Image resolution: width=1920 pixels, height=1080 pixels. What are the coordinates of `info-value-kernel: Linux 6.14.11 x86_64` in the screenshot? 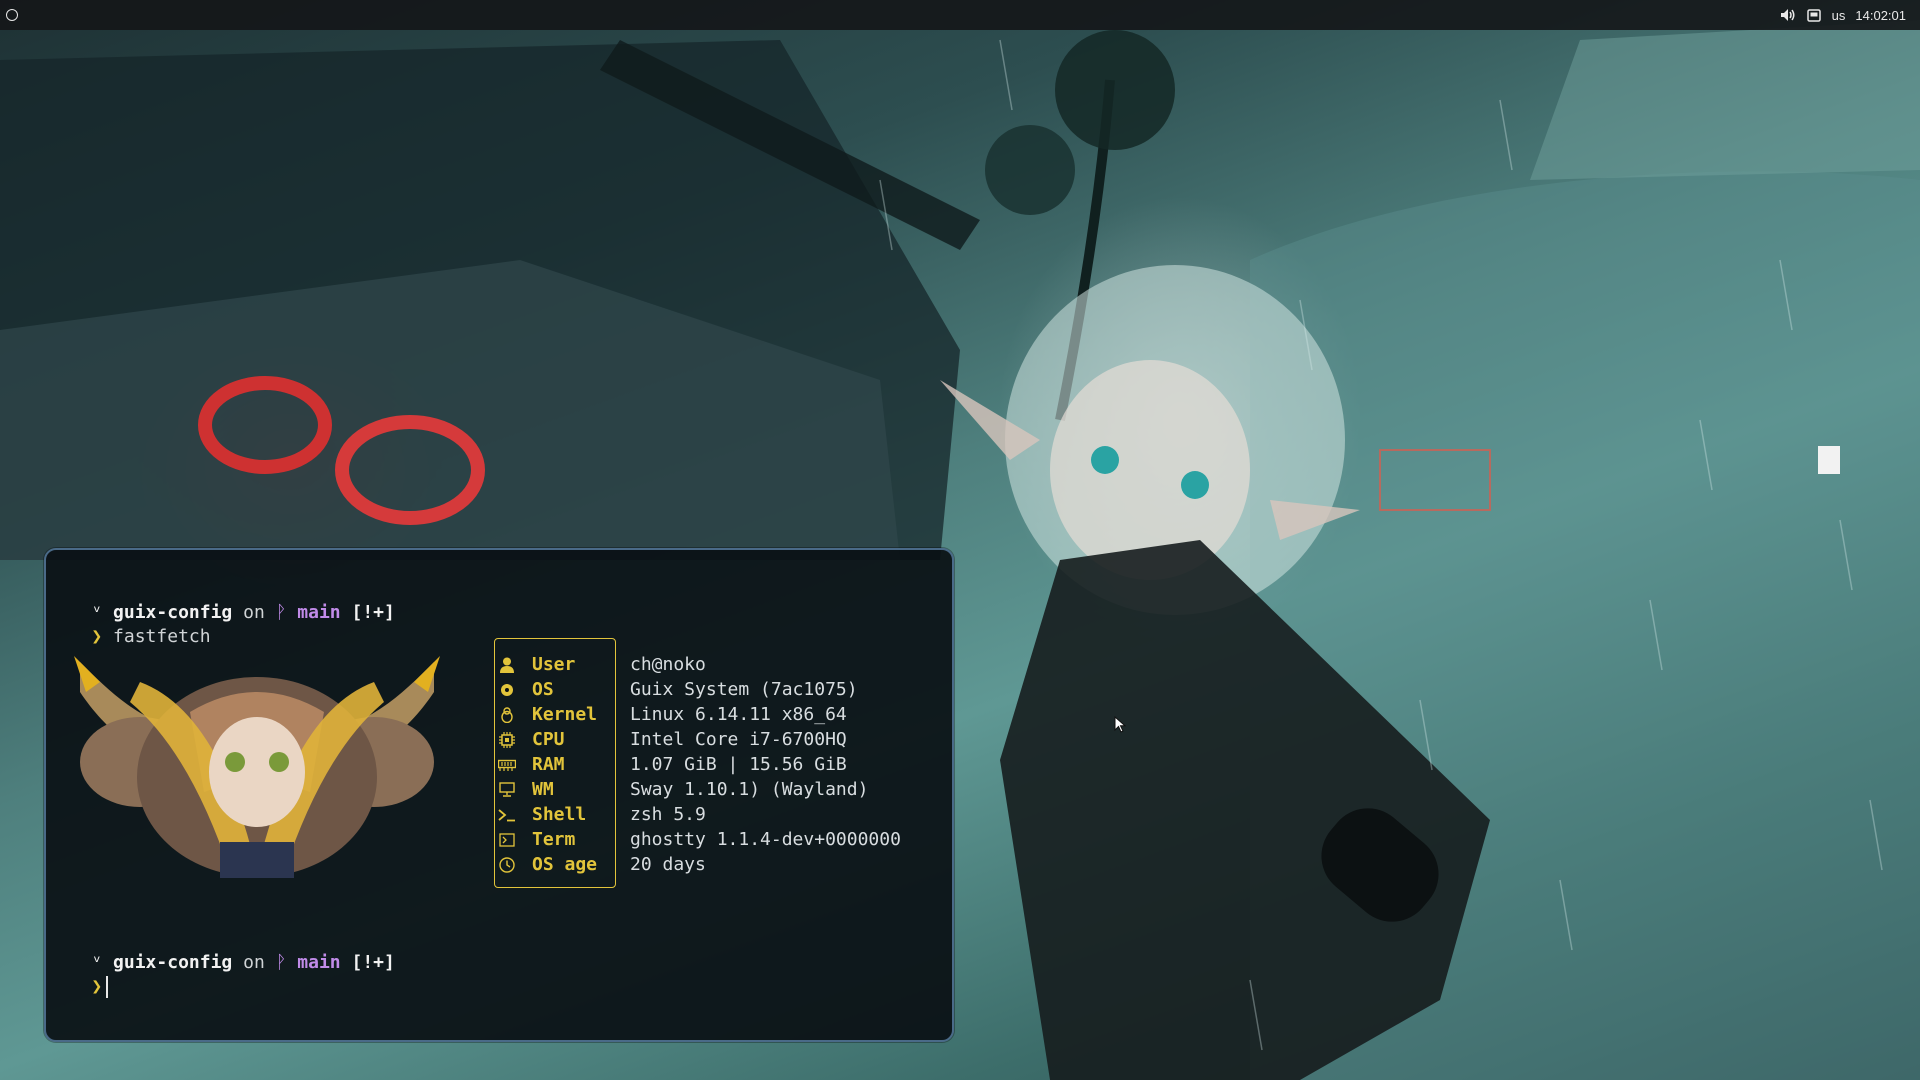 It's located at (738, 714).